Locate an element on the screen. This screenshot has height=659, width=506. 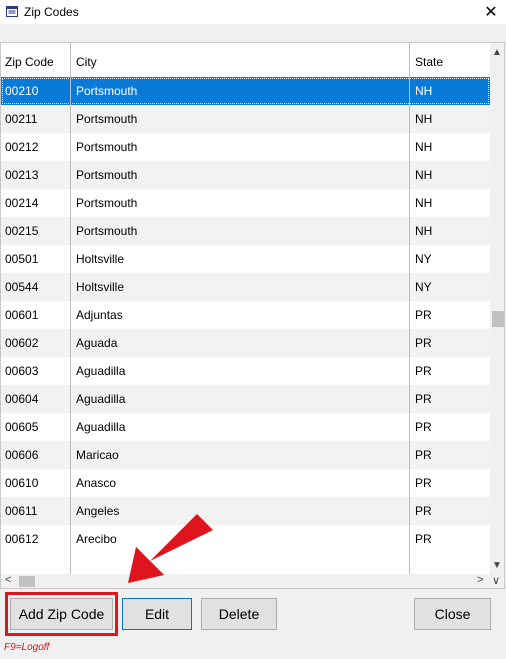
table-row: 00601 Adjuntas PR is located at coordinates (245, 315).